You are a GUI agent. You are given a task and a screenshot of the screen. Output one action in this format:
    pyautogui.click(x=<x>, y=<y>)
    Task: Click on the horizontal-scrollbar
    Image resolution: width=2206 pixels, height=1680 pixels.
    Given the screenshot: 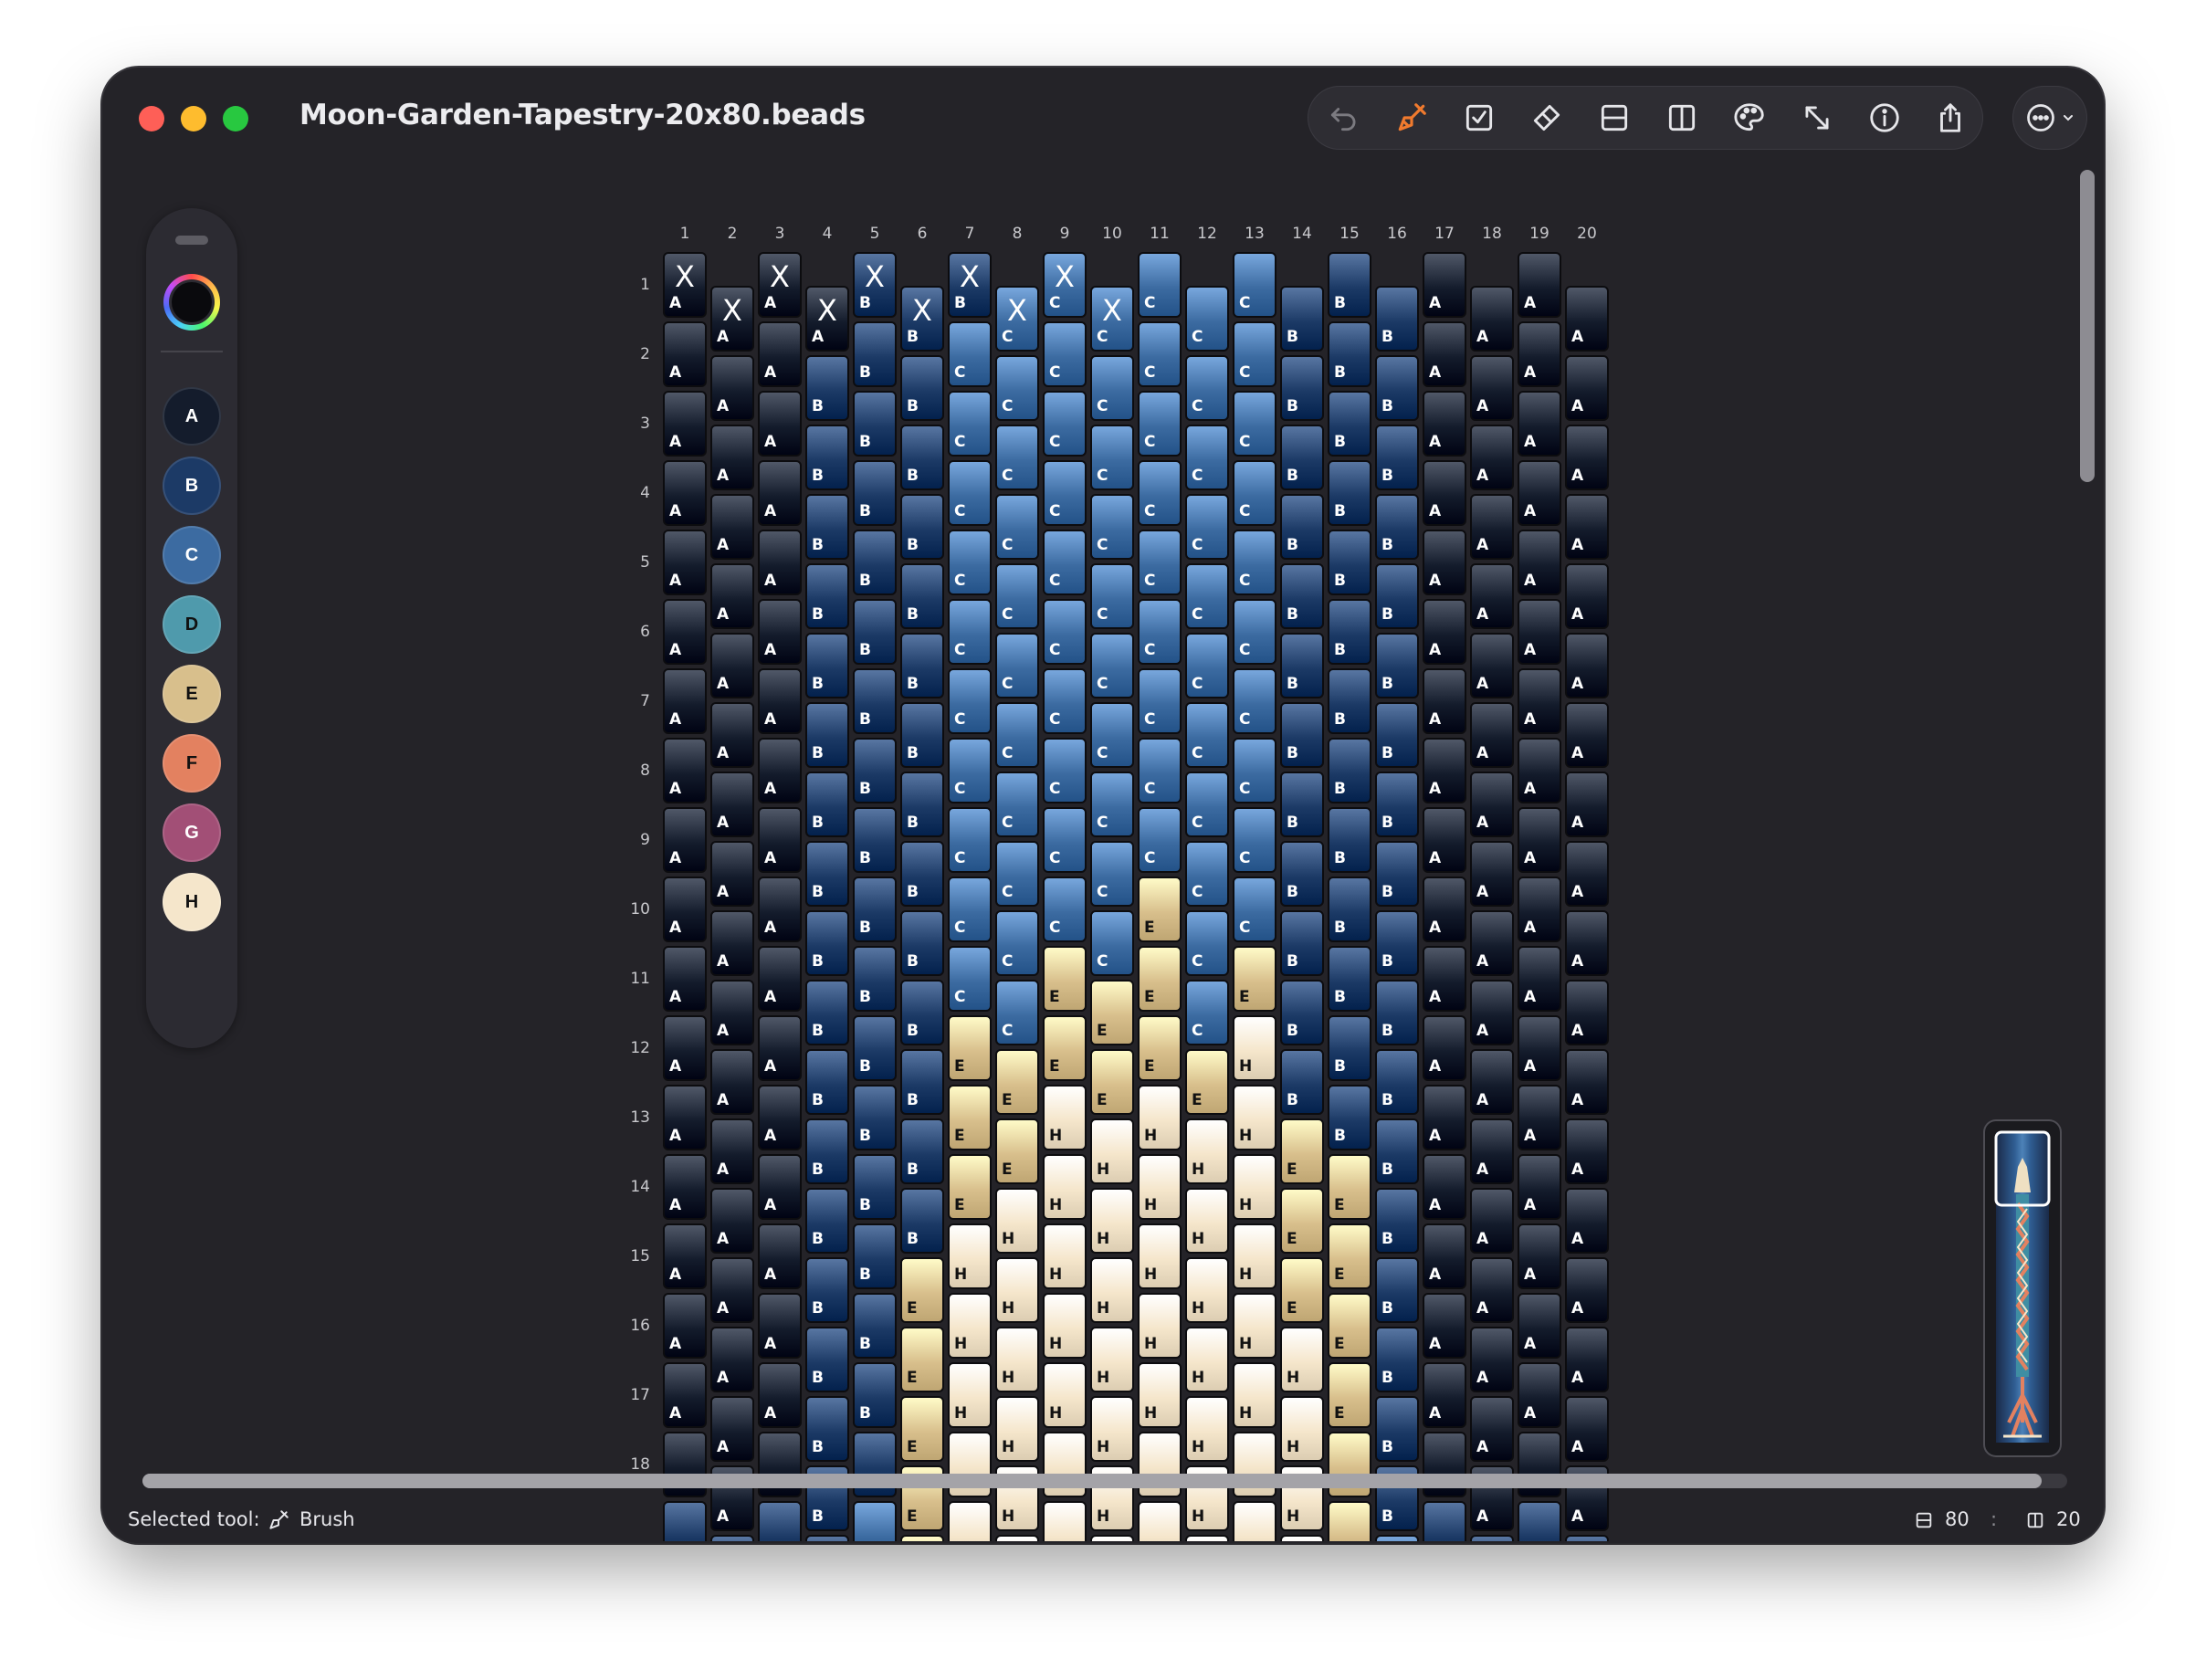 What is the action you would take?
    pyautogui.click(x=1104, y=1481)
    